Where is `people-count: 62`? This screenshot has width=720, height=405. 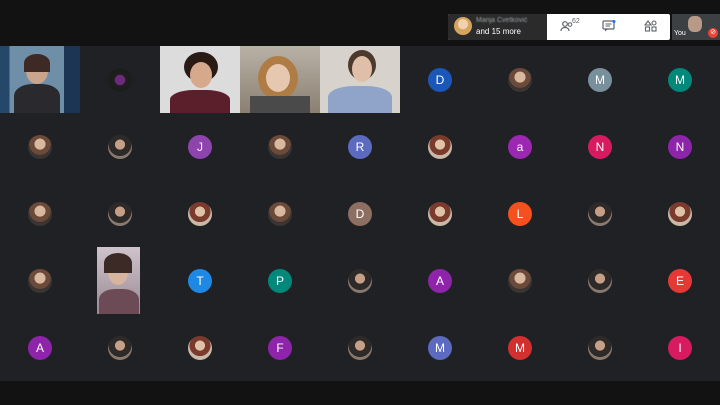
people-count: 62 is located at coordinates (576, 21).